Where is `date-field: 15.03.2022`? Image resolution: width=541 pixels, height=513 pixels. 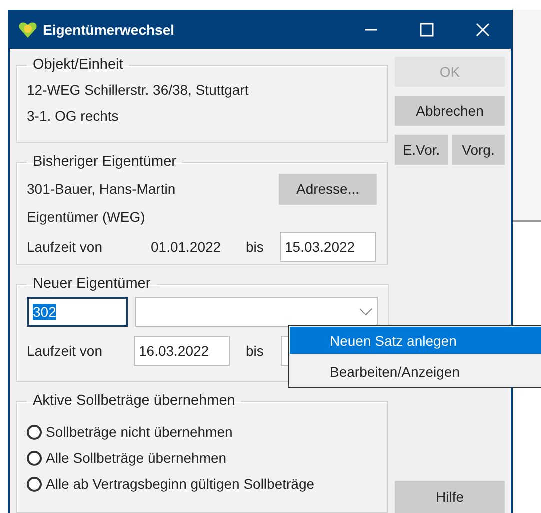
date-field: 15.03.2022 is located at coordinates (328, 247).